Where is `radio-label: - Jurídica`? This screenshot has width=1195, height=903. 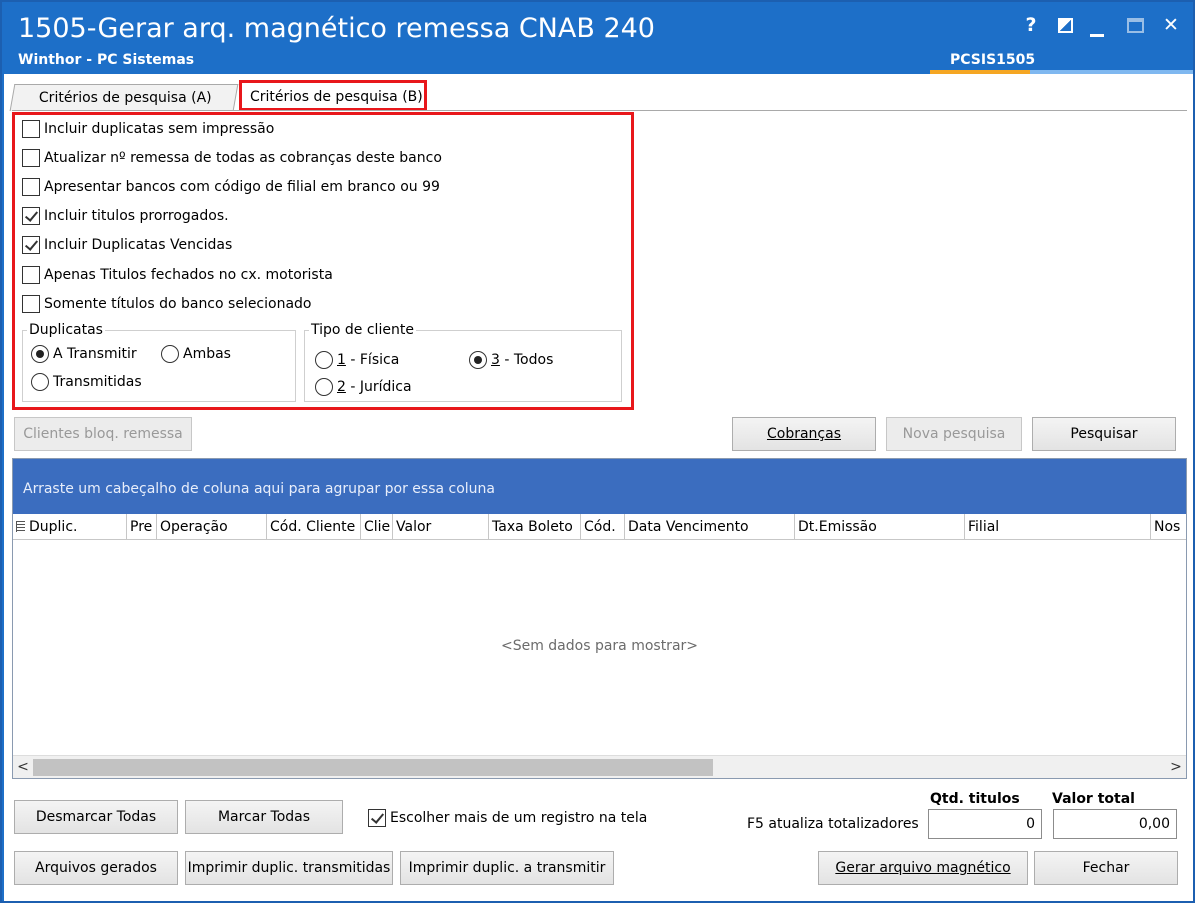 radio-label: - Jurídica is located at coordinates (378, 387).